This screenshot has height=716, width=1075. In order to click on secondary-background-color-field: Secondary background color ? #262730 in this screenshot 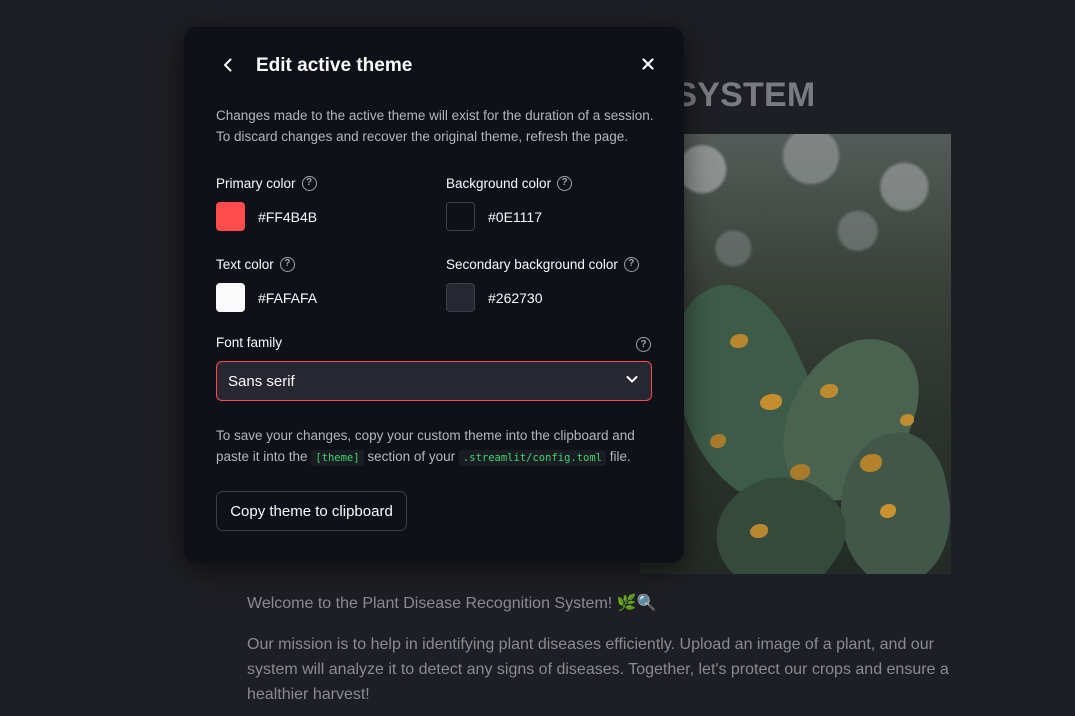, I will do `click(553, 283)`.